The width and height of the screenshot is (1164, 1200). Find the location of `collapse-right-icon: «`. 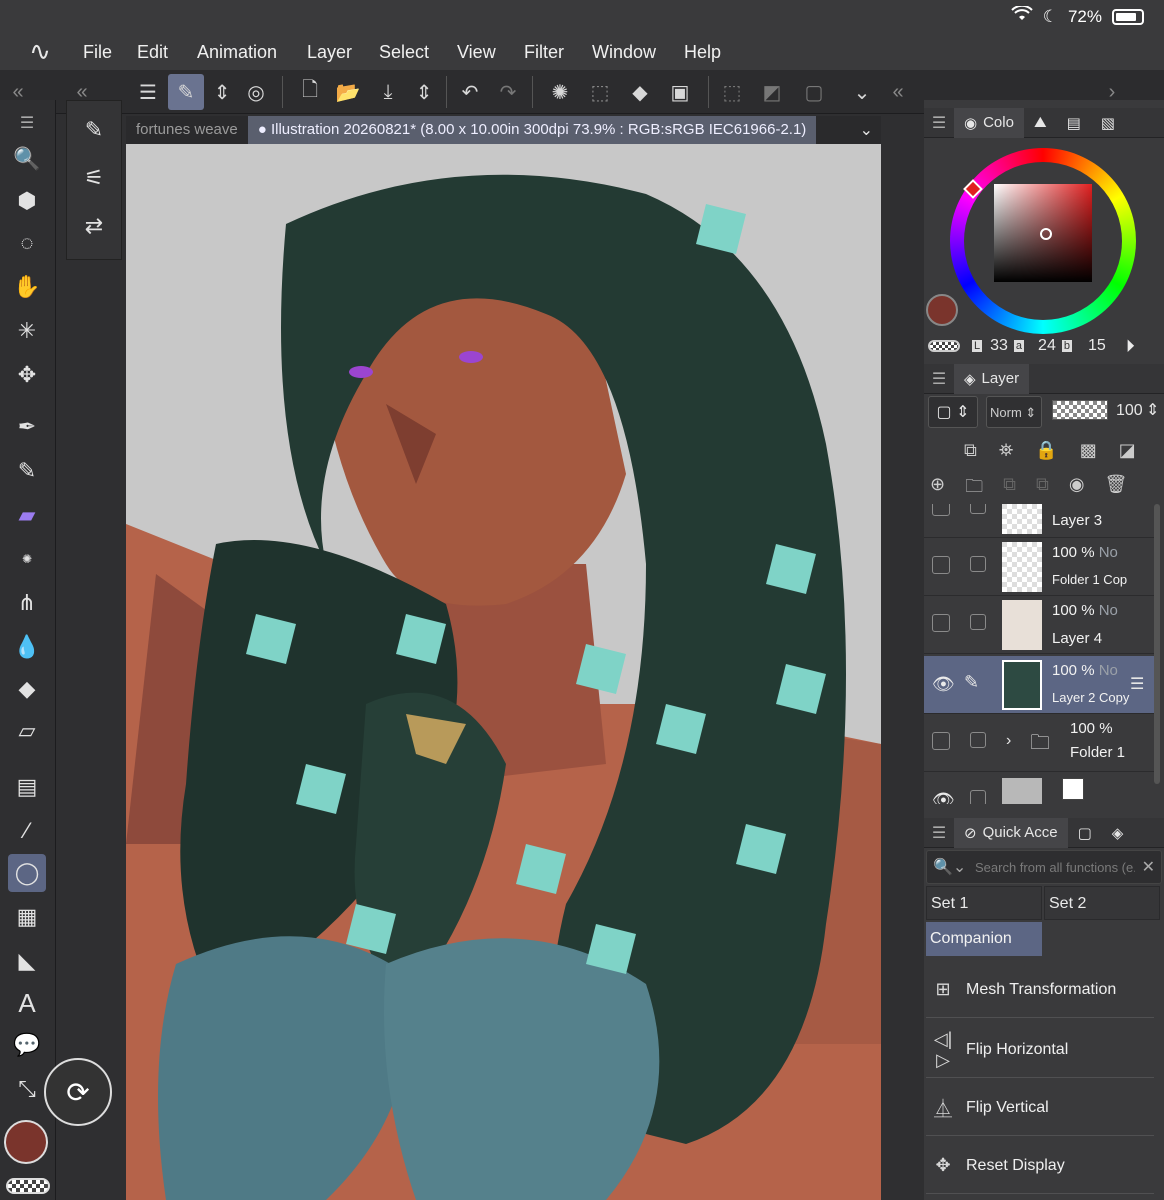

collapse-right-icon: « is located at coordinates (898, 92).